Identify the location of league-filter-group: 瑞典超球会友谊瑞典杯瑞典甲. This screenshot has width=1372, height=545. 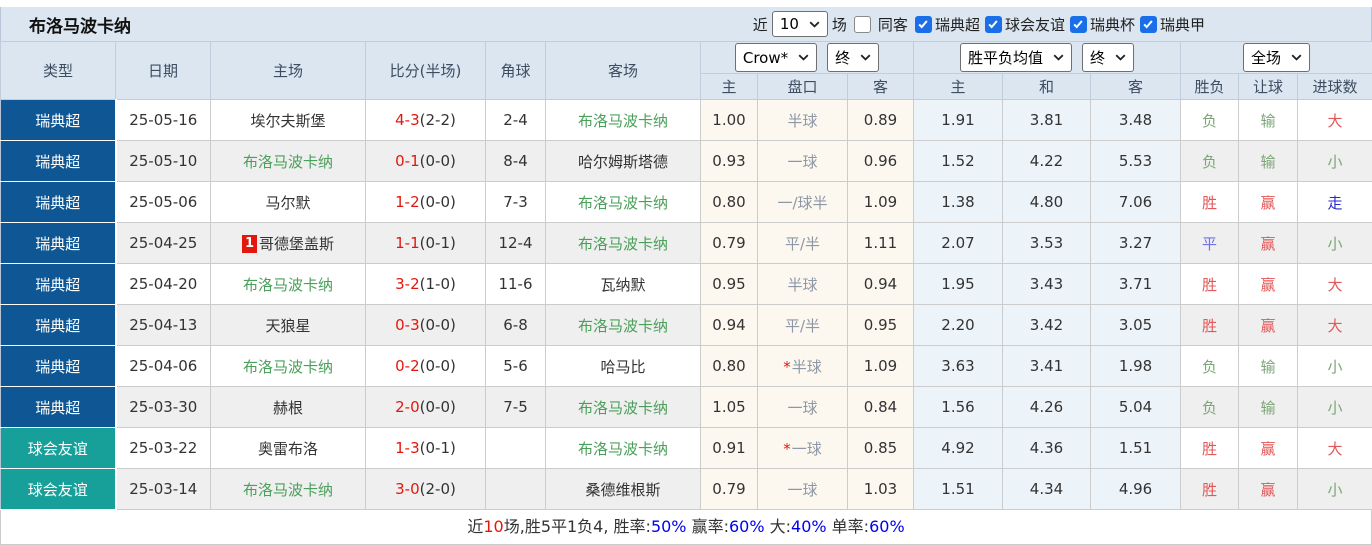
(1059, 24).